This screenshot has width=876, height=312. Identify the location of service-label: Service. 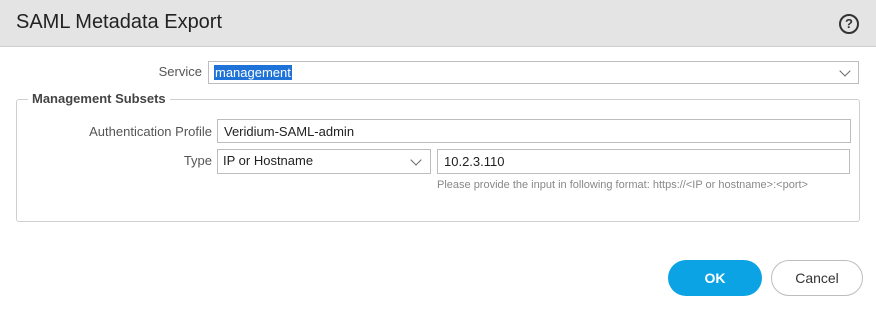
(180, 71).